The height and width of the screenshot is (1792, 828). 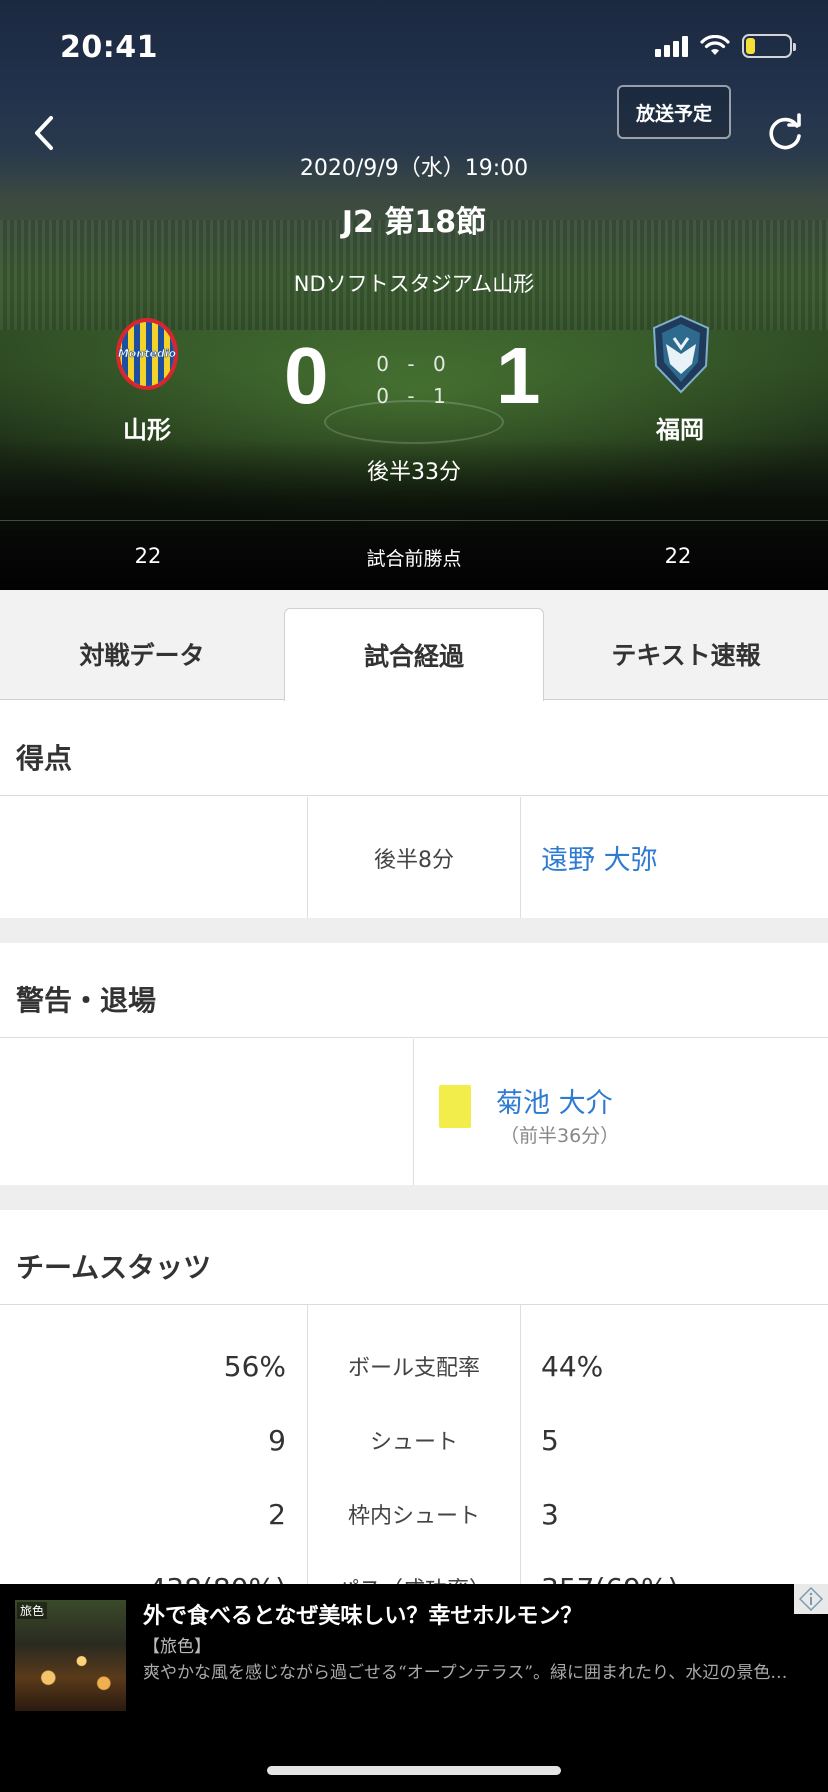 I want to click on stat-row: 9 シュート 5, so click(x=414, y=1440).